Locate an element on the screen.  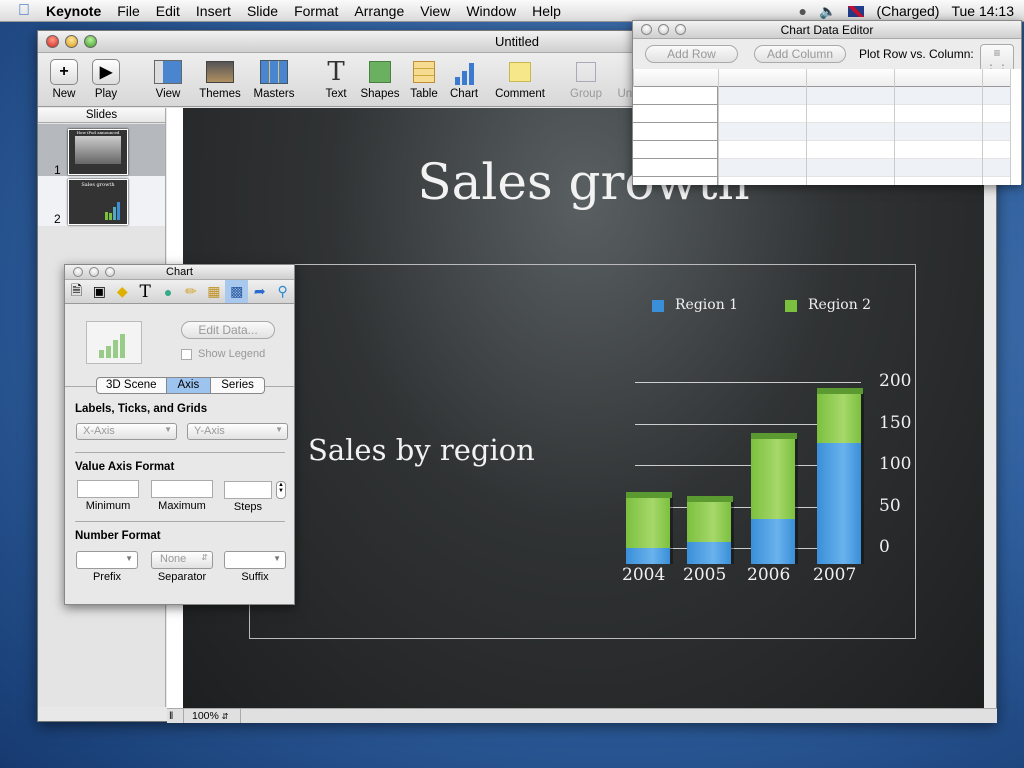
legend-label: Region 2 is located at coordinates (840, 305).